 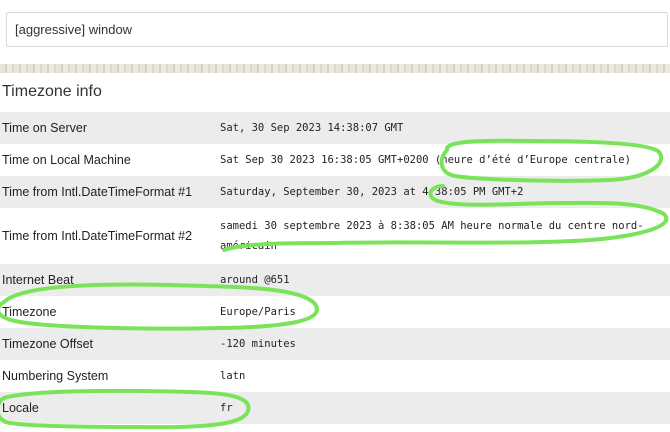 What do you see at coordinates (48, 344) in the screenshot?
I see `row-label: Timezone Offset` at bounding box center [48, 344].